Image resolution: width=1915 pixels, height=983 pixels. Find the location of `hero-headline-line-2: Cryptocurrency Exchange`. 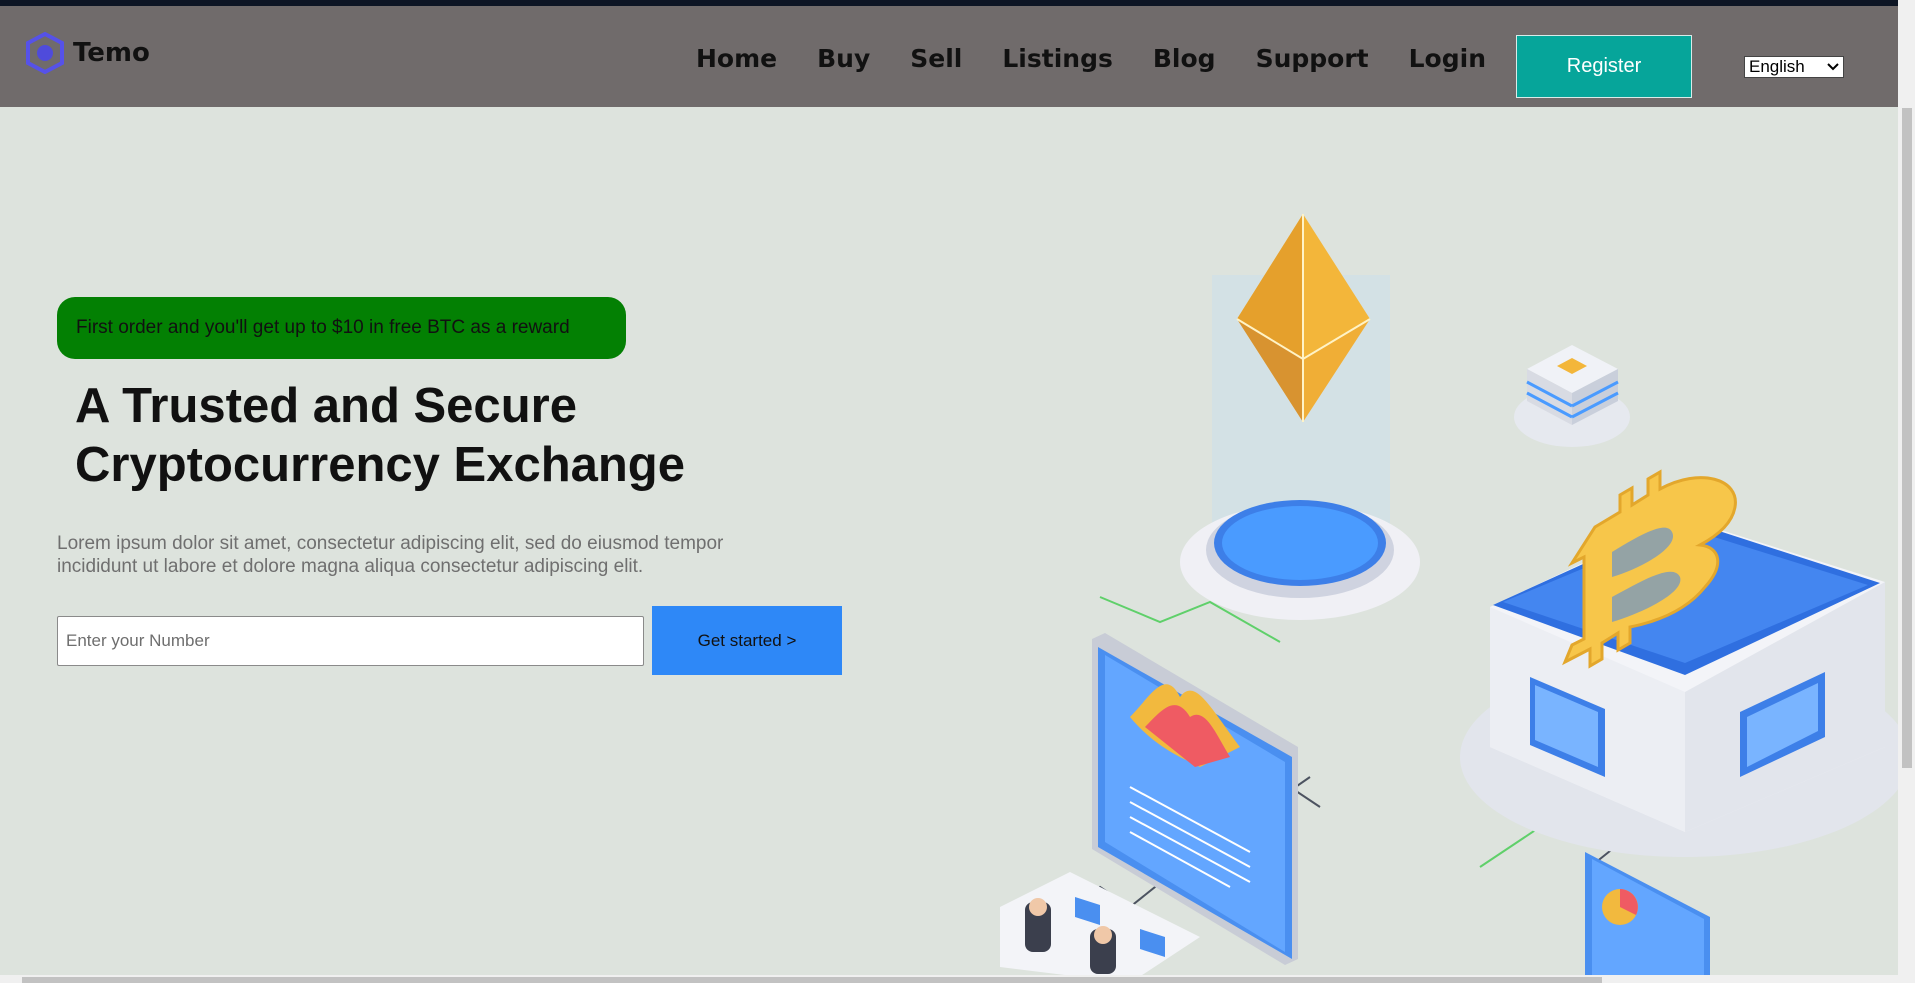

hero-headline-line-2: Cryptocurrency Exchange is located at coordinates (380, 465).